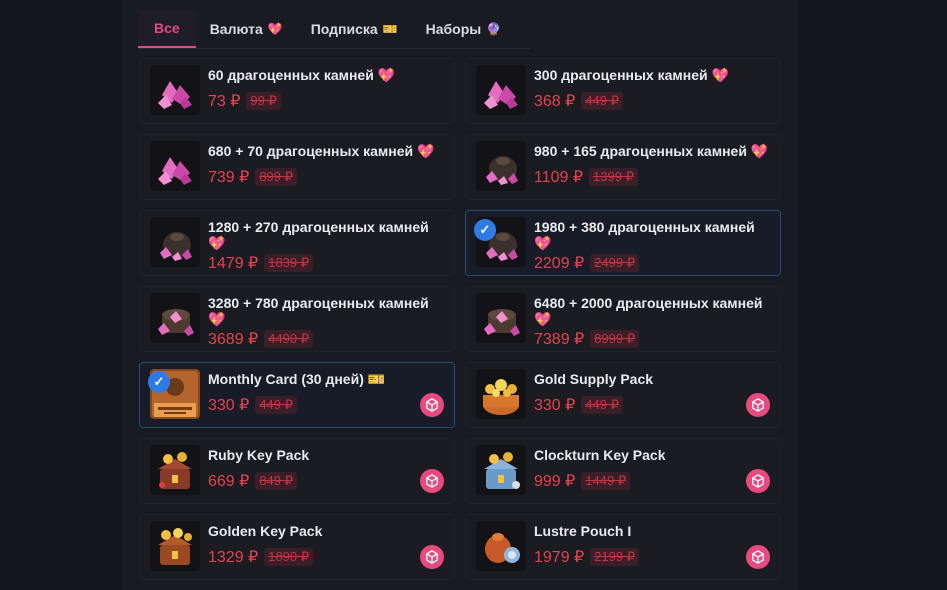 This screenshot has width=947, height=590. Describe the element at coordinates (275, 29) in the screenshot. I see `heart-icon: 💖` at that location.